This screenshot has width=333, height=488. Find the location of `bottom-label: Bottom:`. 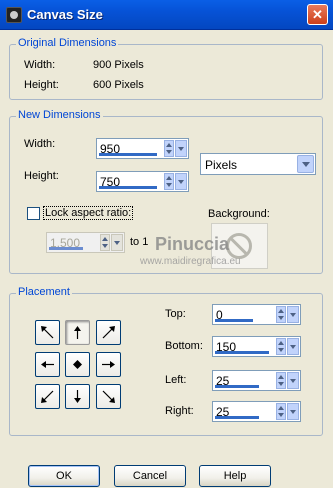

bottom-label: Bottom: is located at coordinates (184, 346).